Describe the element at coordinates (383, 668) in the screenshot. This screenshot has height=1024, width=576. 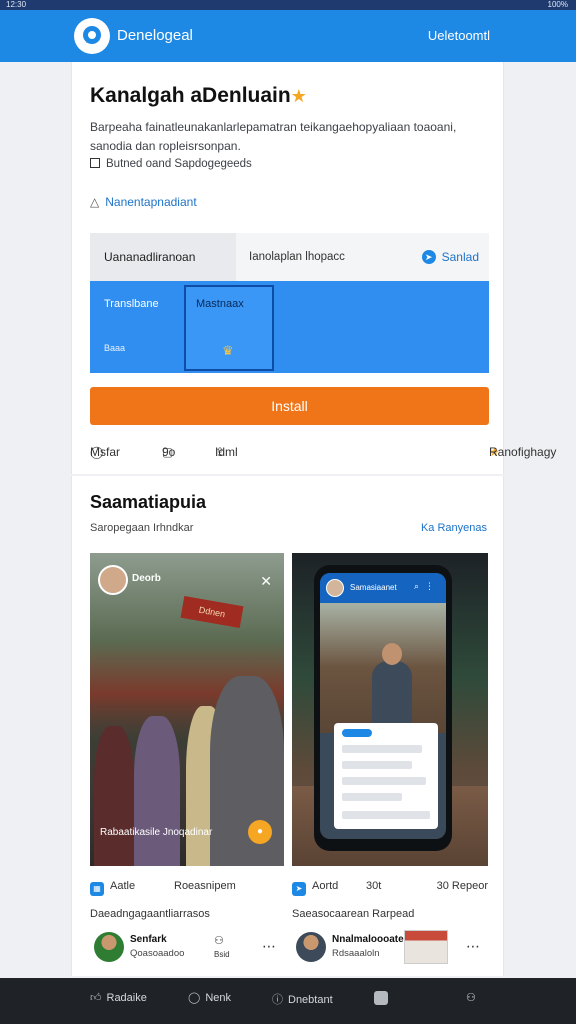
I see `phone-scene` at that location.